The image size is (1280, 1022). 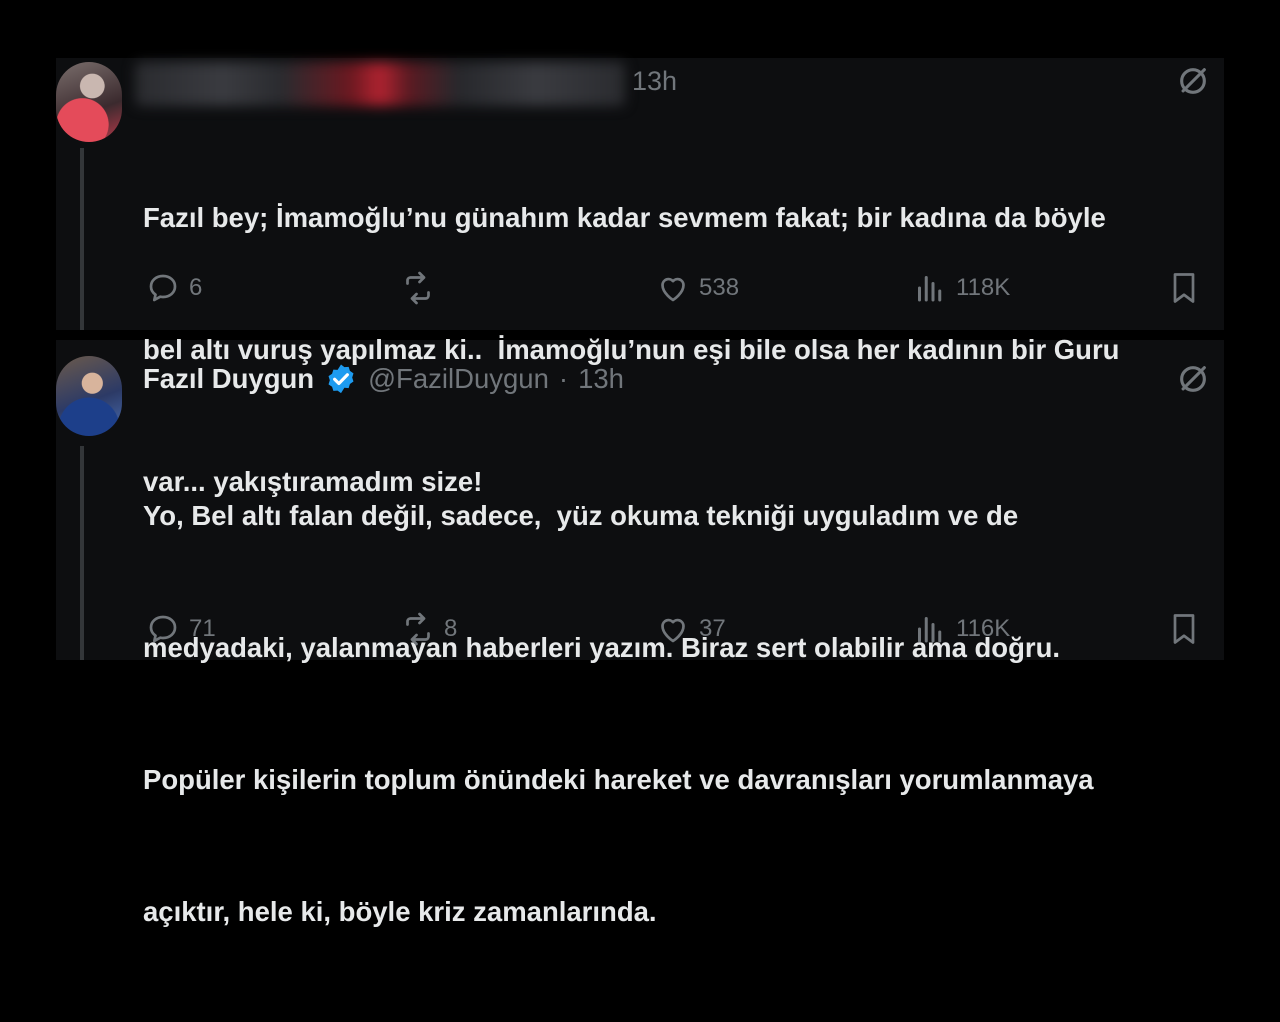 I want to click on views-button: 116K, so click(x=961, y=629).